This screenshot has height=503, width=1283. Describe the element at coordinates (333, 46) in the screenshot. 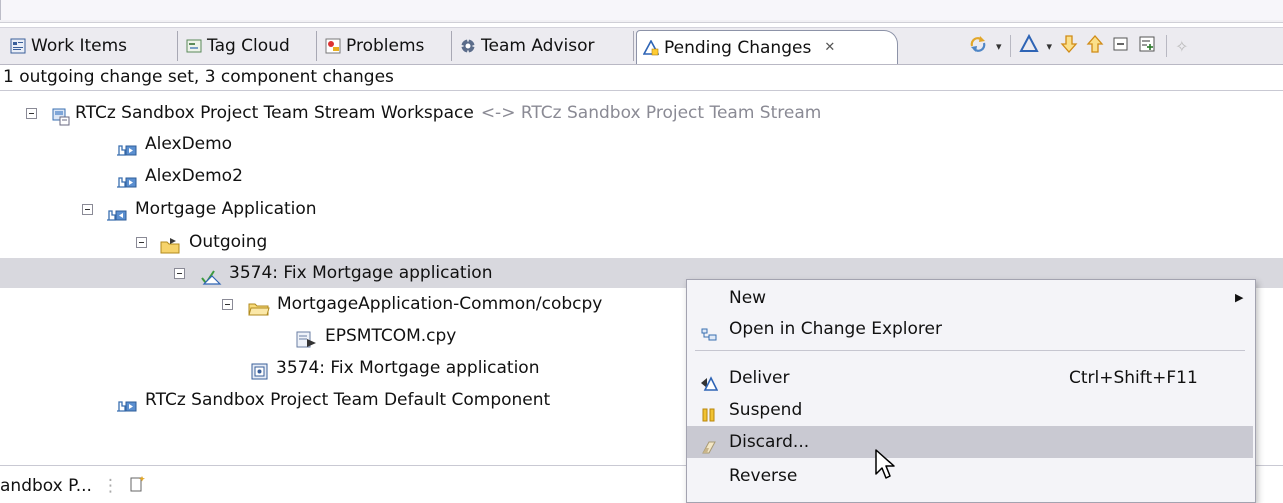

I see `problems-icon` at that location.